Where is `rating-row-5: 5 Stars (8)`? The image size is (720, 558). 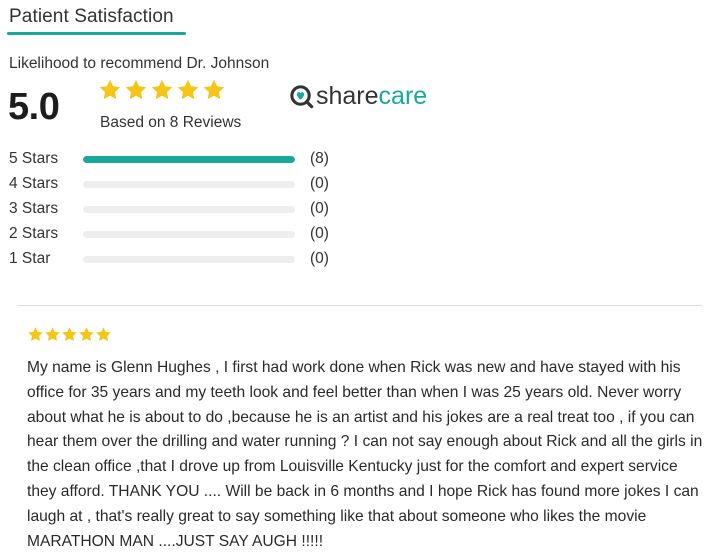 rating-row-5: 5 Stars (8) is located at coordinates (179, 162).